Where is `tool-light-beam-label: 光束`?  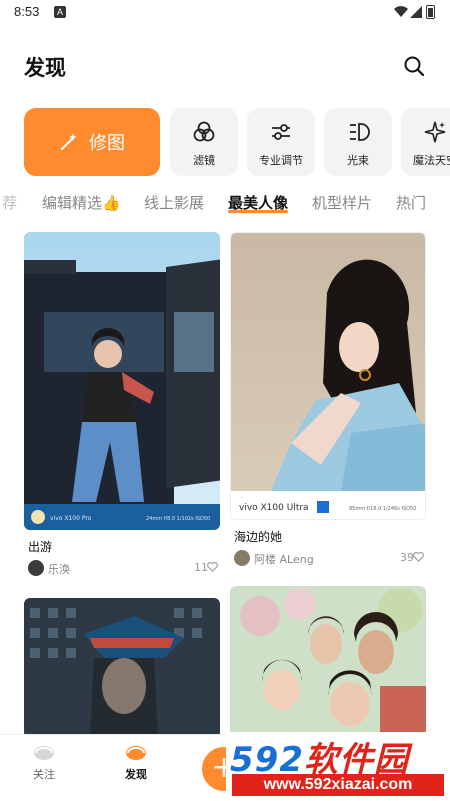 tool-light-beam-label: 光束 is located at coordinates (358, 160).